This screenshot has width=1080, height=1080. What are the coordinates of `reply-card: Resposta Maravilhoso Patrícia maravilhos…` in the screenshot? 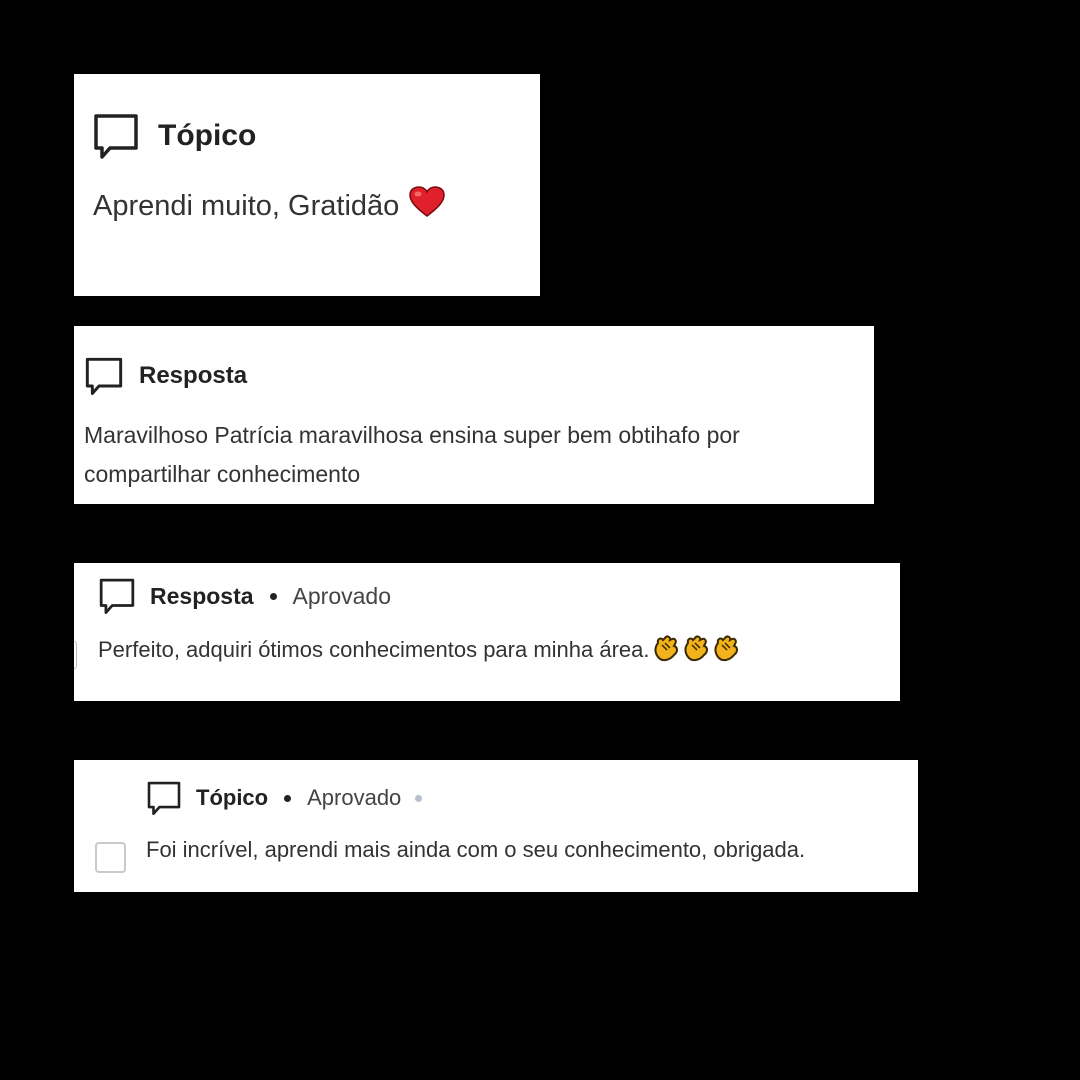 It's located at (474, 415).